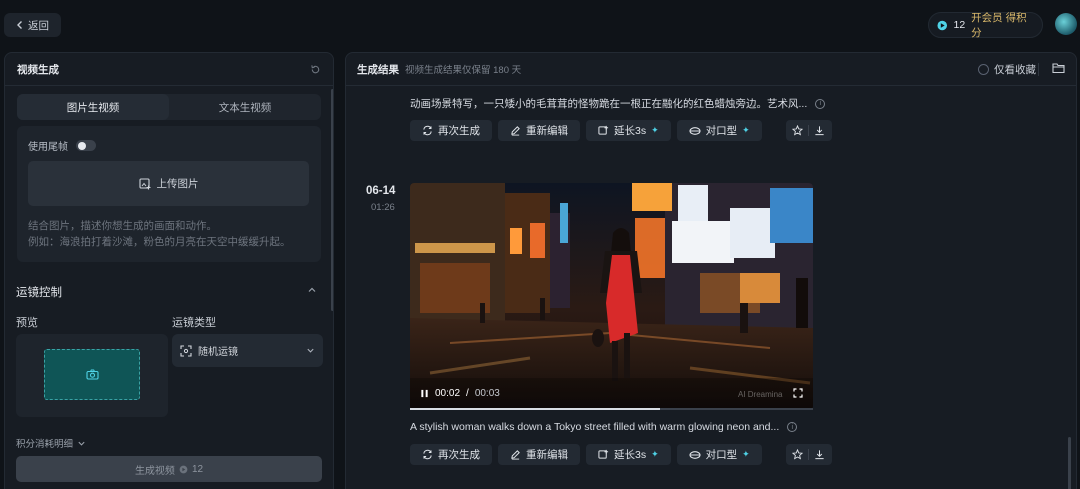 Image resolution: width=1080 pixels, height=489 pixels. I want to click on mode-tabs: 图片生视频 文本生视频, so click(169, 107).